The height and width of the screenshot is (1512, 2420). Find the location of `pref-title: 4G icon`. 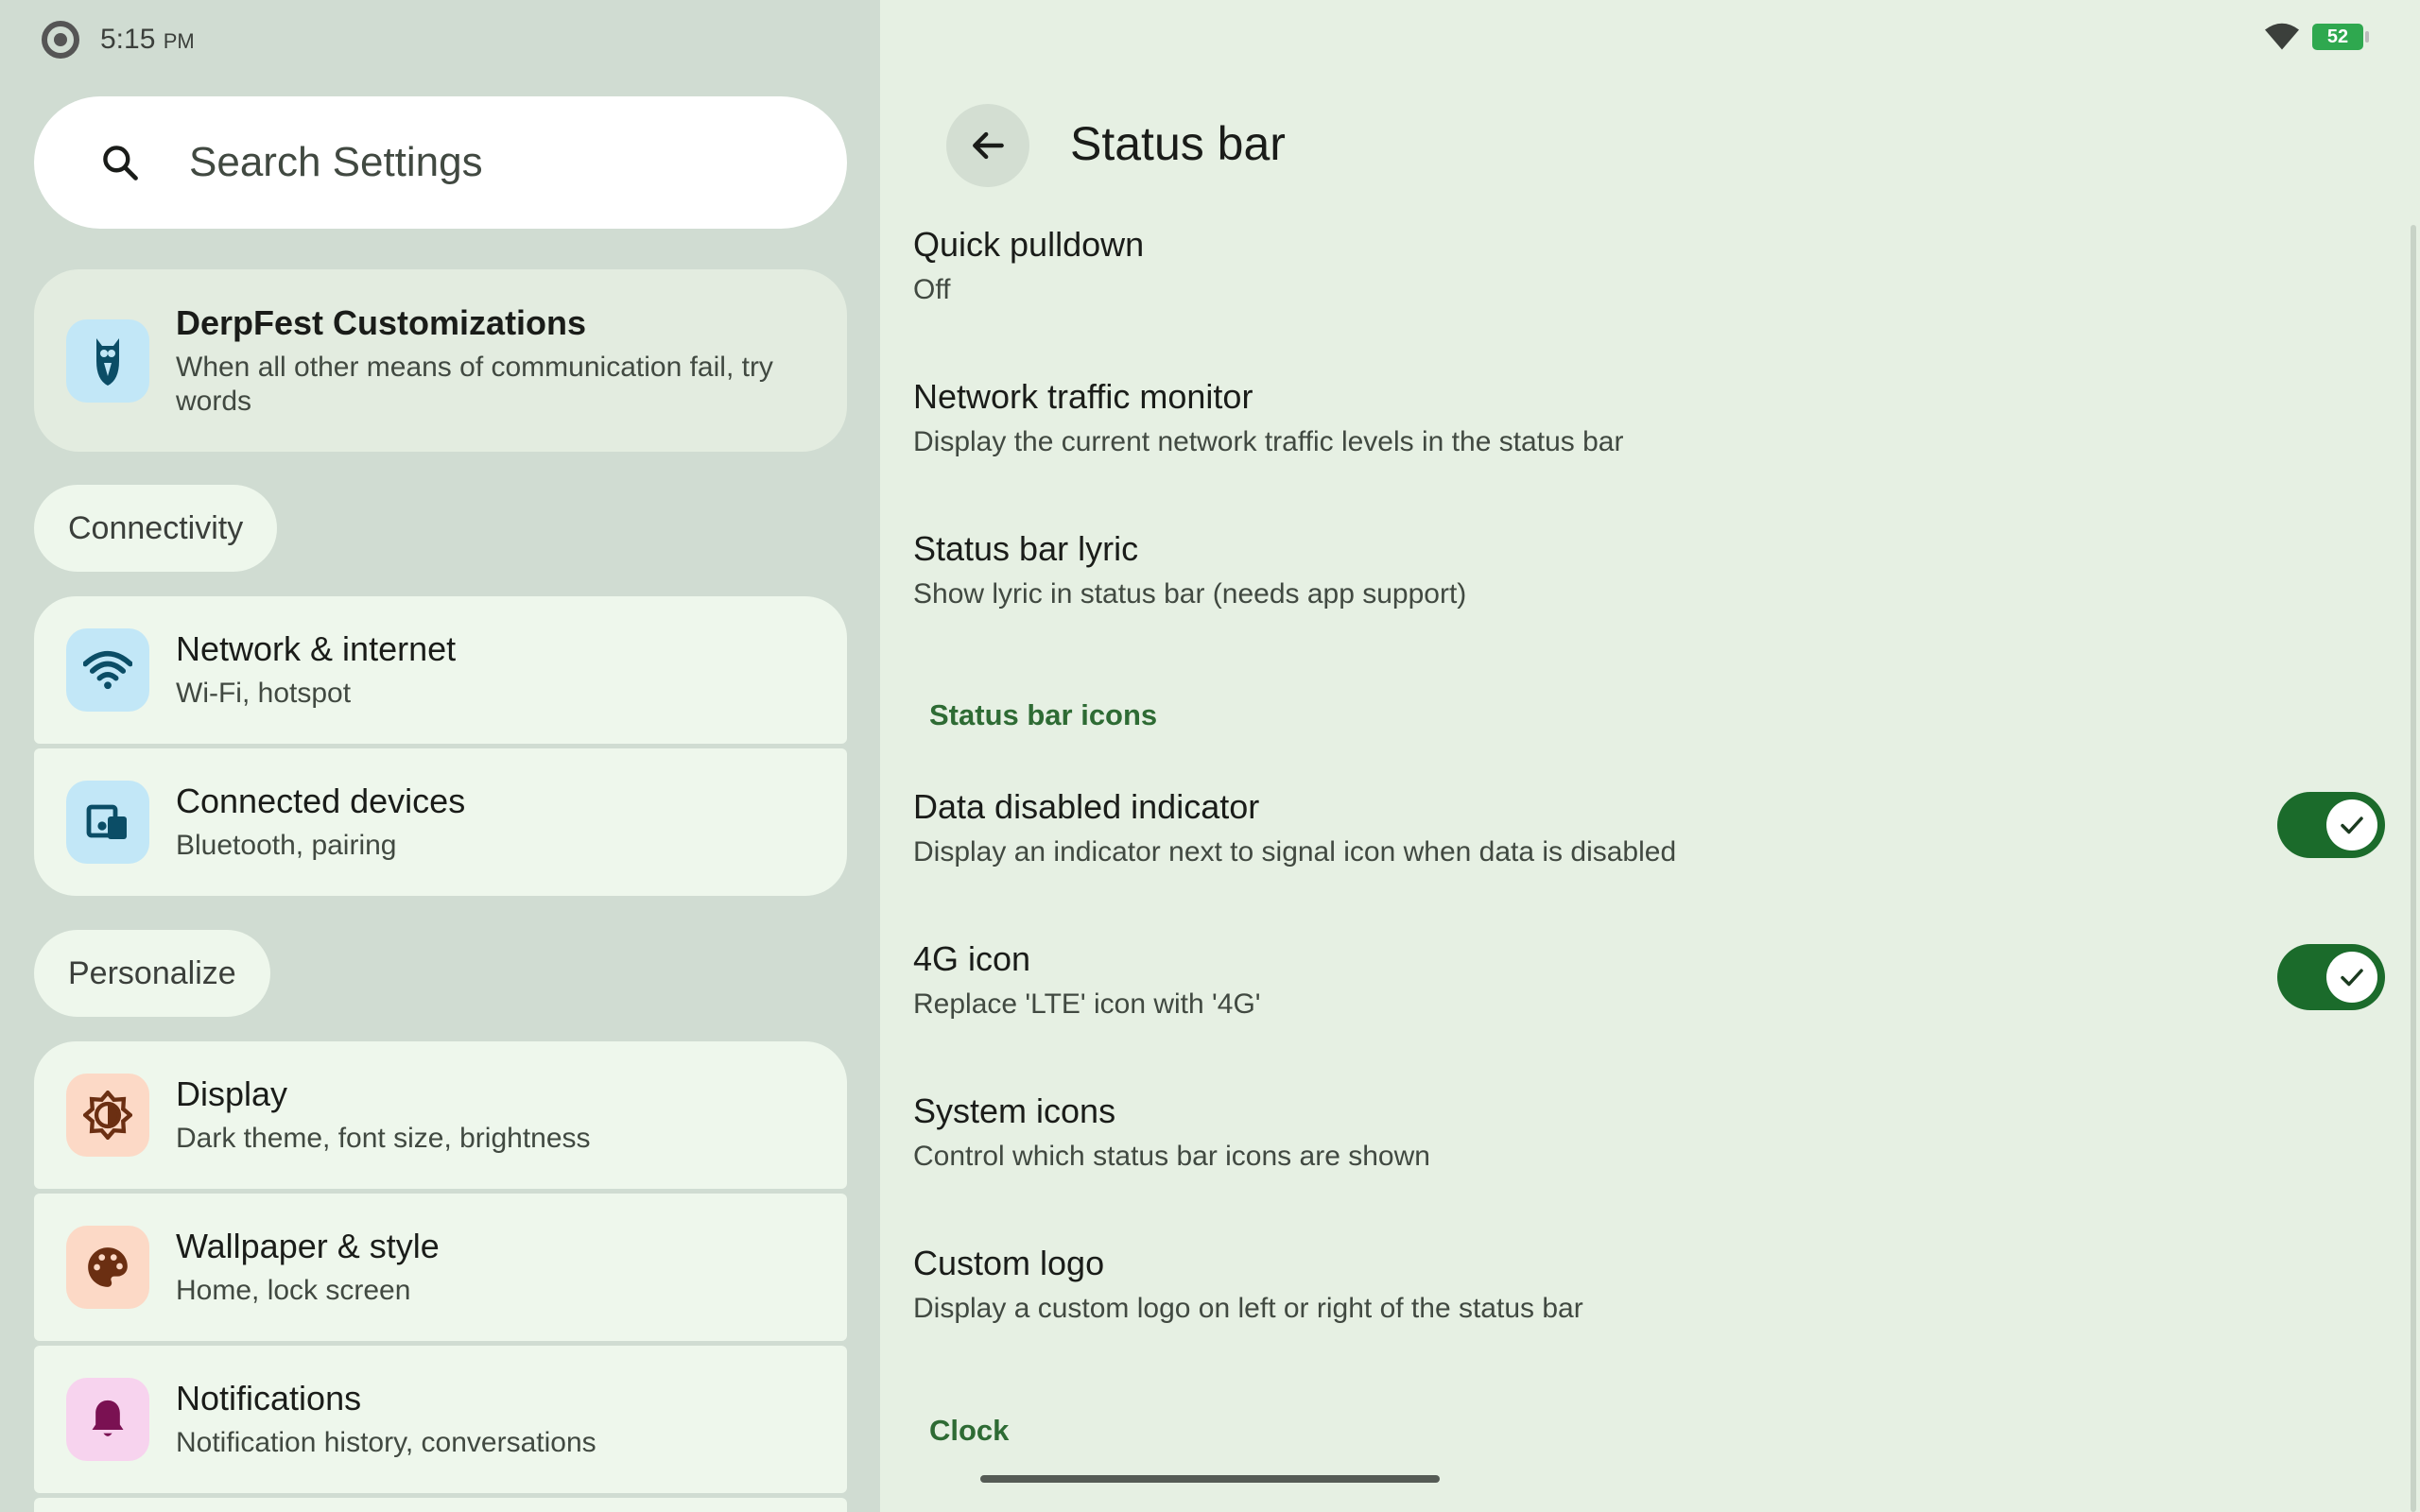

pref-title: 4G icon is located at coordinates (972, 958).